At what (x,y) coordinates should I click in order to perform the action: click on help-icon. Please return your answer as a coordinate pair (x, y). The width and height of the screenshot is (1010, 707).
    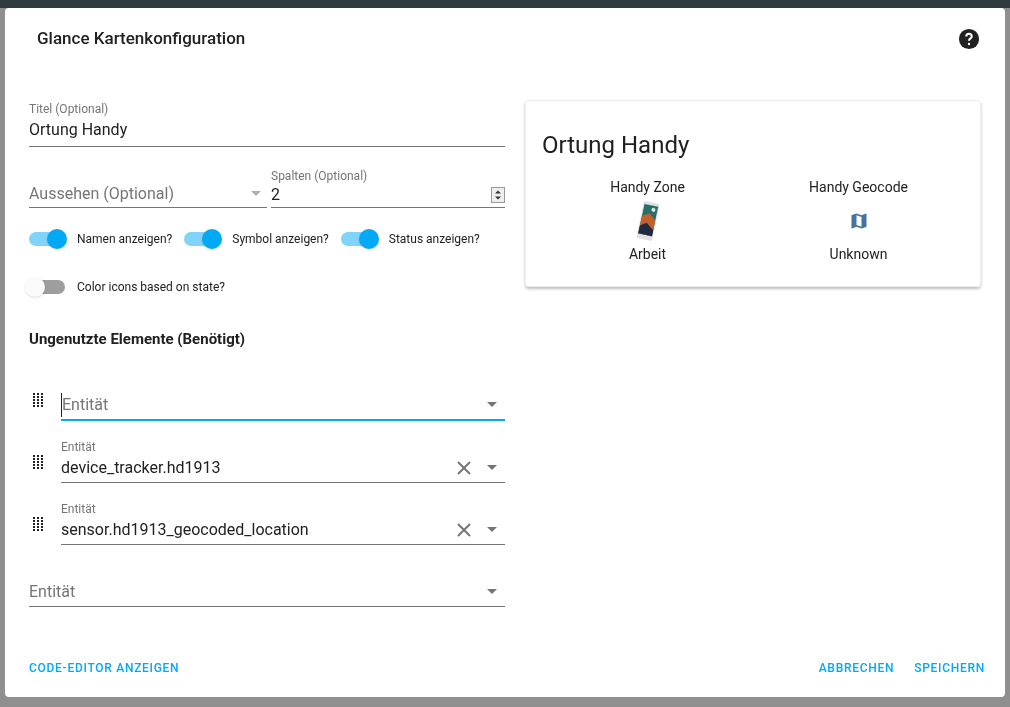
    Looking at the image, I should click on (969, 39).